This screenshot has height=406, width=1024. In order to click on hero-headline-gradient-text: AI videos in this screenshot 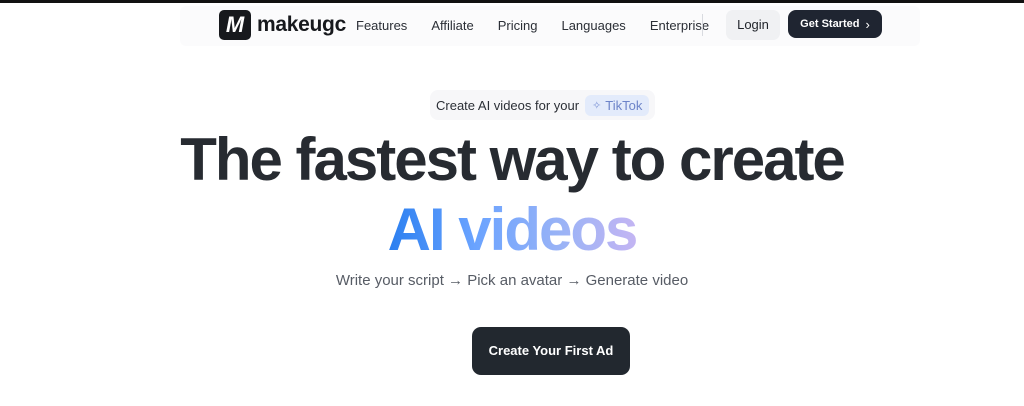, I will do `click(513, 229)`.